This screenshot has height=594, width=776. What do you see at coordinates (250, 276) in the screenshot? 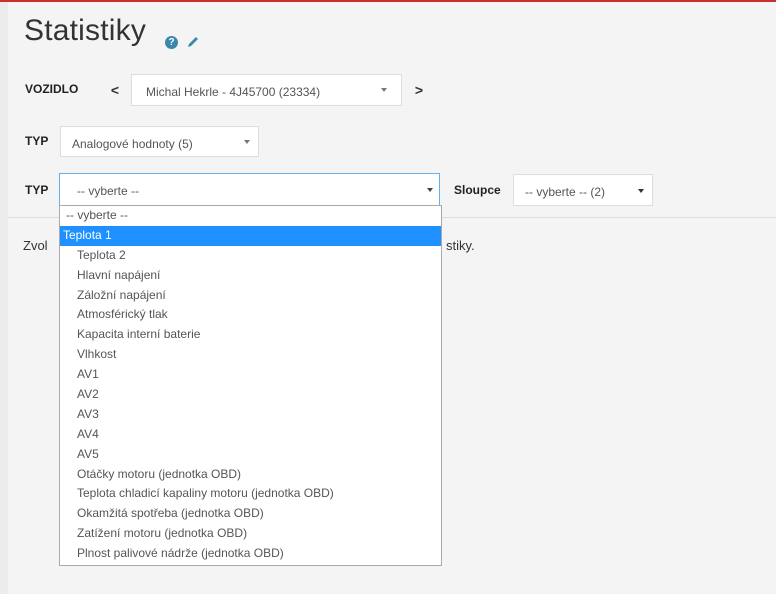
I see `dropdown-option: Hlavní napájení` at bounding box center [250, 276].